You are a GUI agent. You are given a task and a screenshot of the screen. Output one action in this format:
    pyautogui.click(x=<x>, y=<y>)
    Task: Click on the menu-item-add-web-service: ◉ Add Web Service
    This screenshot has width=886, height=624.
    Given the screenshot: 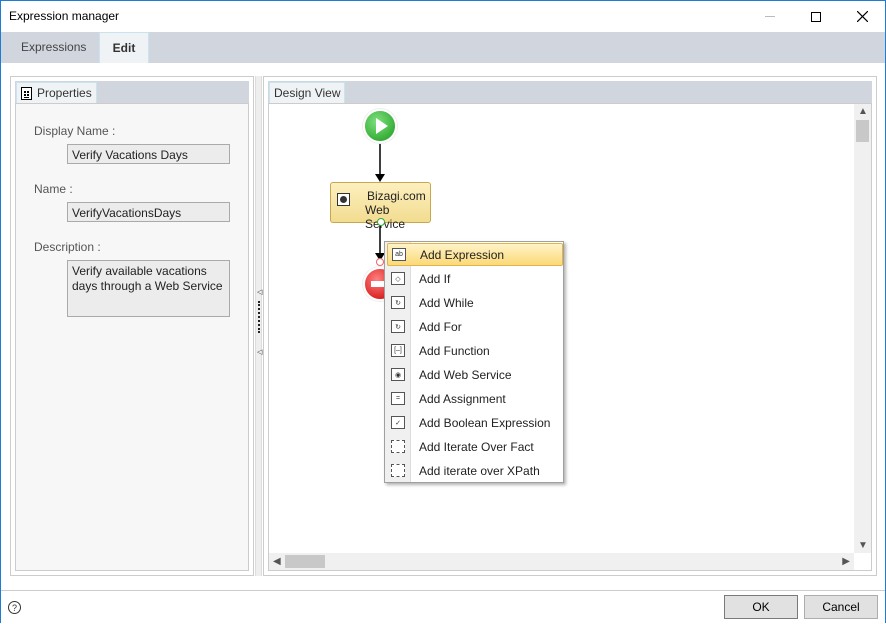 What is the action you would take?
    pyautogui.click(x=475, y=374)
    